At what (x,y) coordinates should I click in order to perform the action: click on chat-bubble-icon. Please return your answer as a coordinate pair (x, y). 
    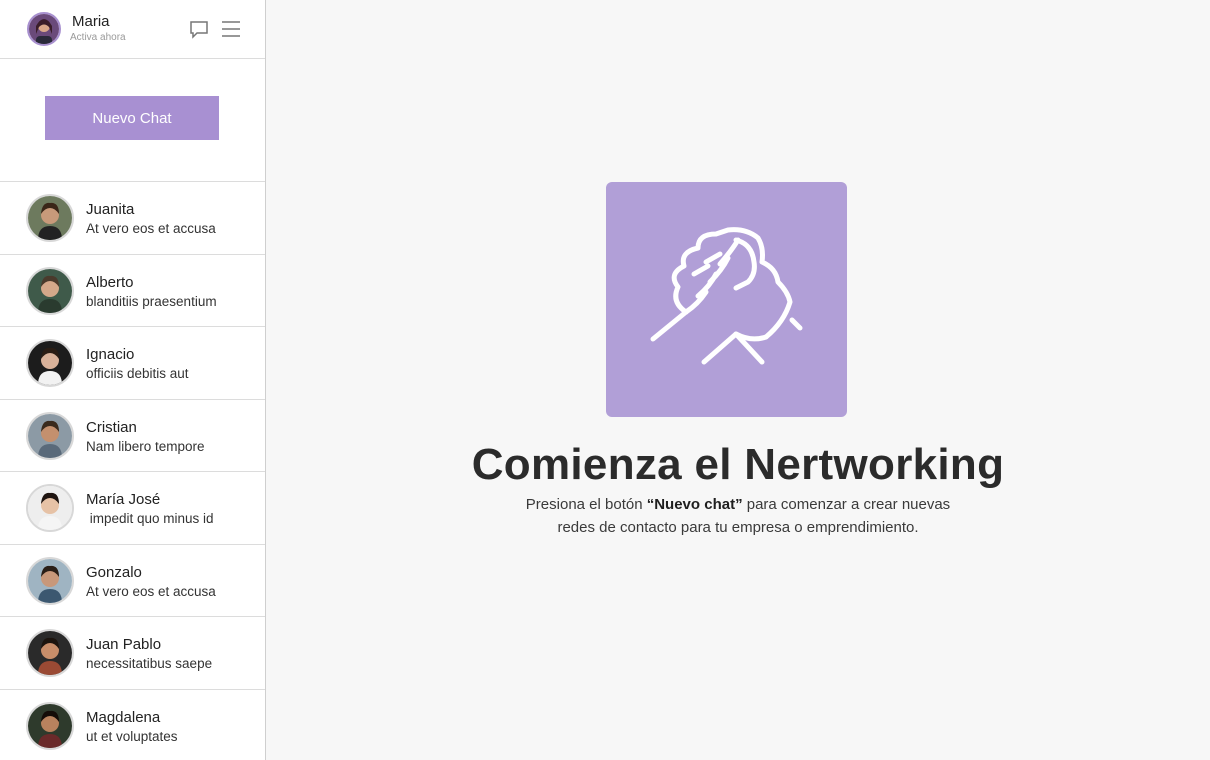
    Looking at the image, I should click on (199, 29).